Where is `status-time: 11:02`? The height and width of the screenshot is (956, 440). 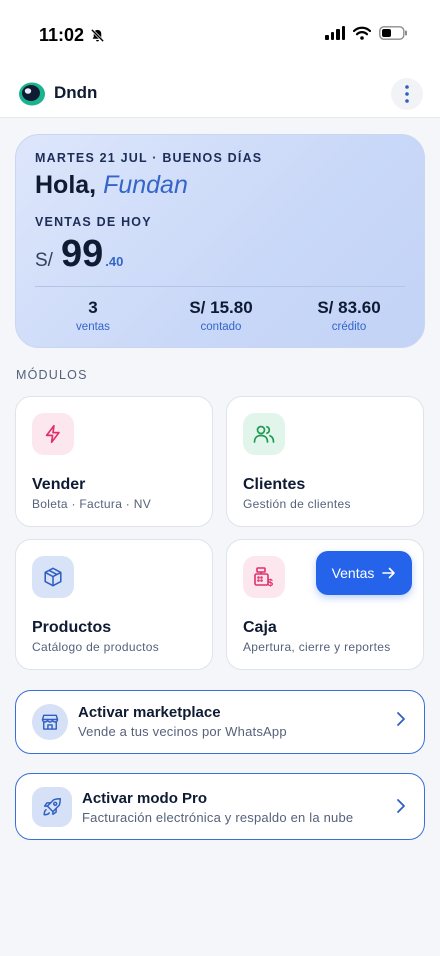 status-time: 11:02 is located at coordinates (72, 35).